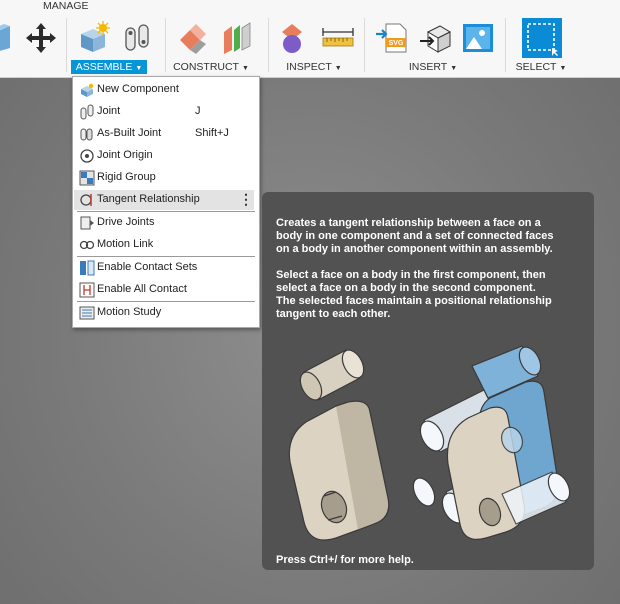  What do you see at coordinates (436, 38) in the screenshot?
I see `insert-mesh-icon` at bounding box center [436, 38].